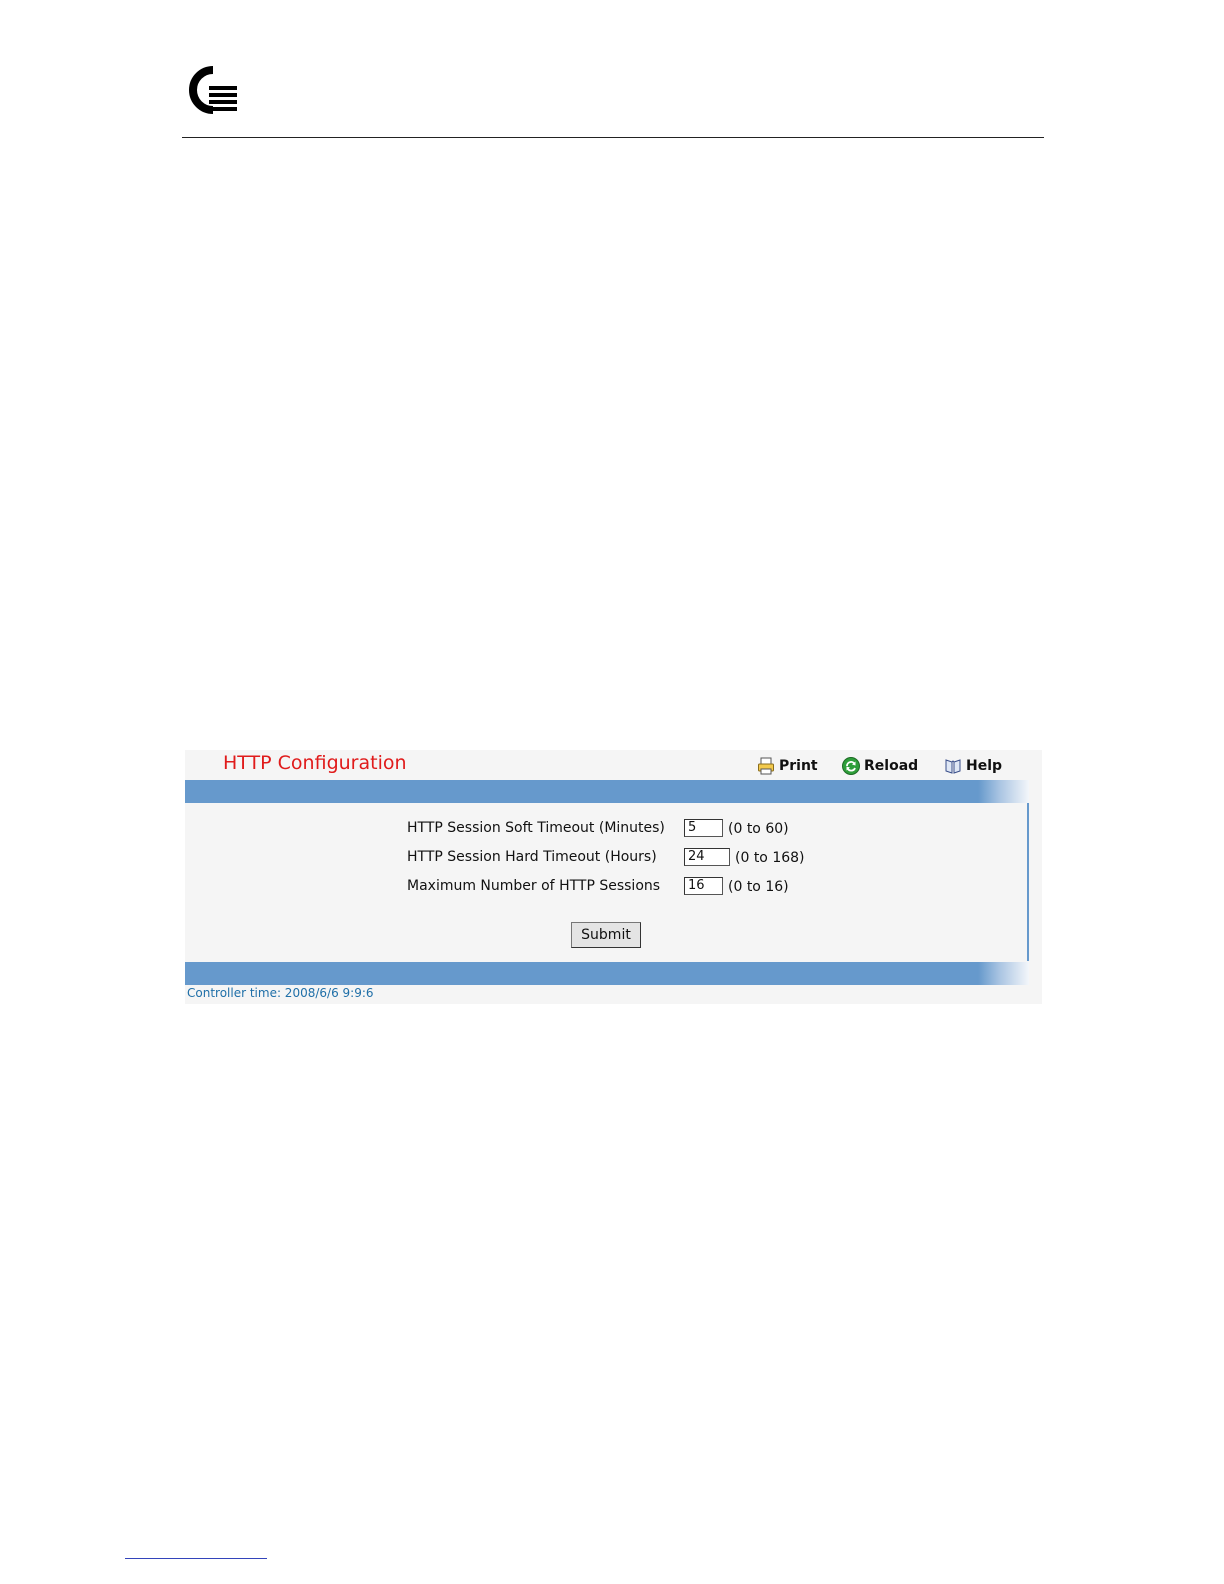 Image resolution: width=1224 pixels, height=1584 pixels. I want to click on max-sessions-range: (0 to 16), so click(758, 887).